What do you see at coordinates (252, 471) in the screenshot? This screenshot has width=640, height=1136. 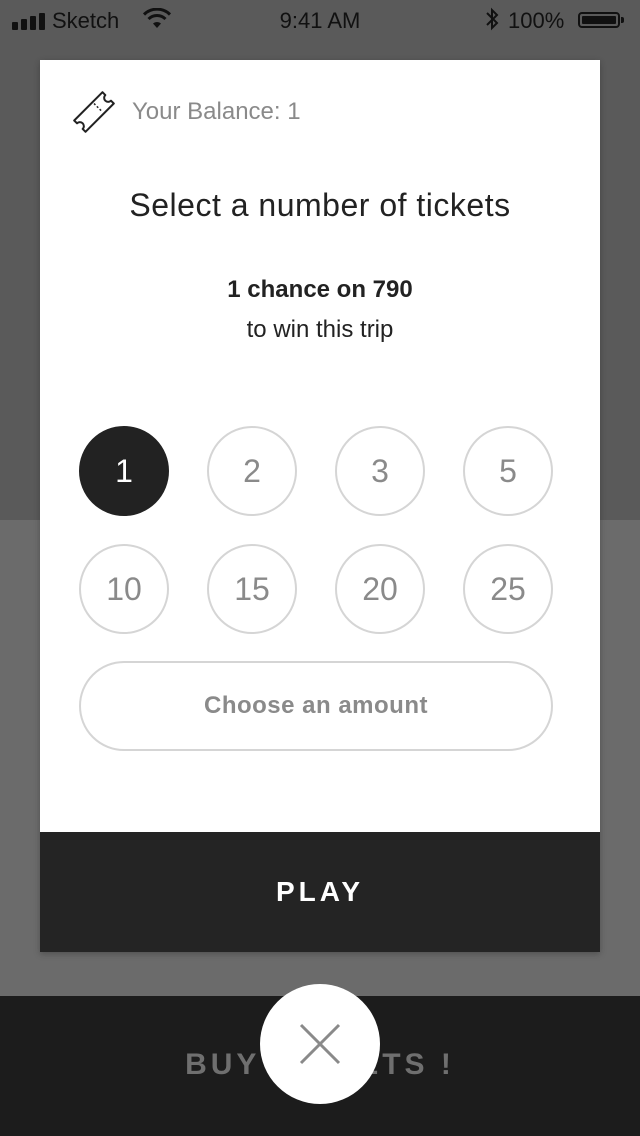 I see `ticket-option: 2` at bounding box center [252, 471].